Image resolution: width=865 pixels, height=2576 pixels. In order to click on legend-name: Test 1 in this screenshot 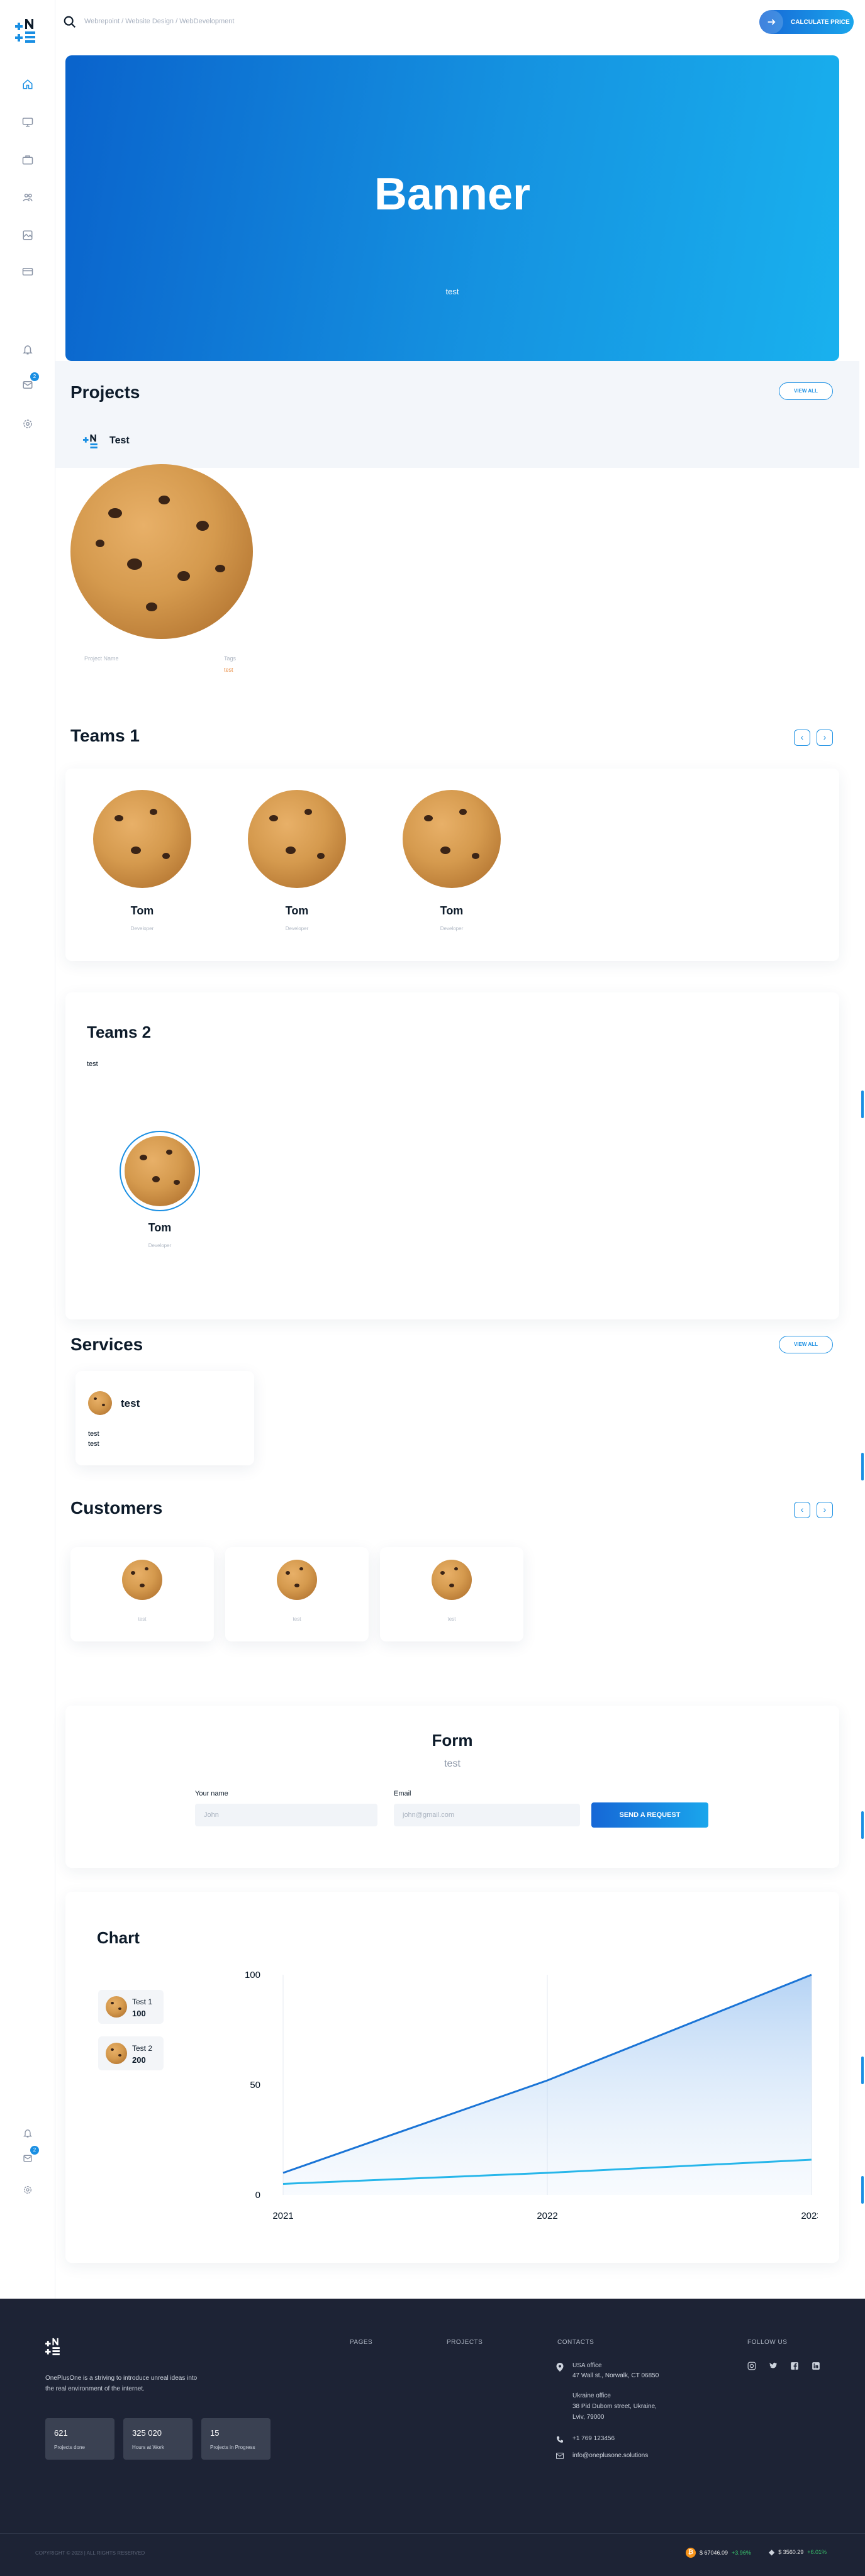, I will do `click(143, 2001)`.